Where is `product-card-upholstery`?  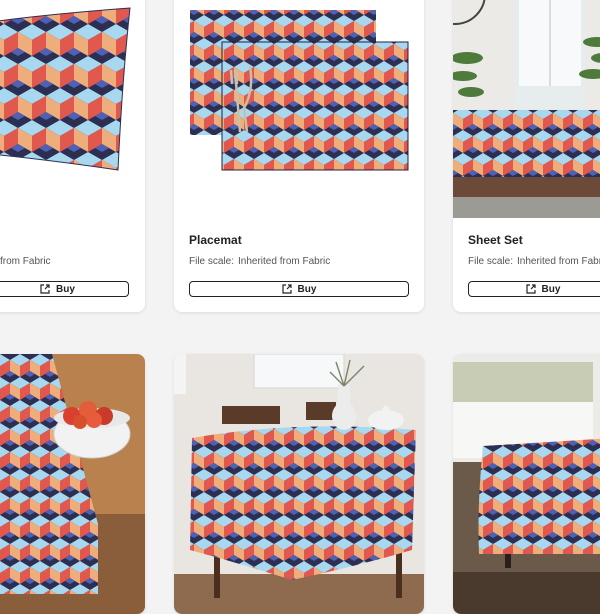 product-card-upholstery is located at coordinates (526, 484).